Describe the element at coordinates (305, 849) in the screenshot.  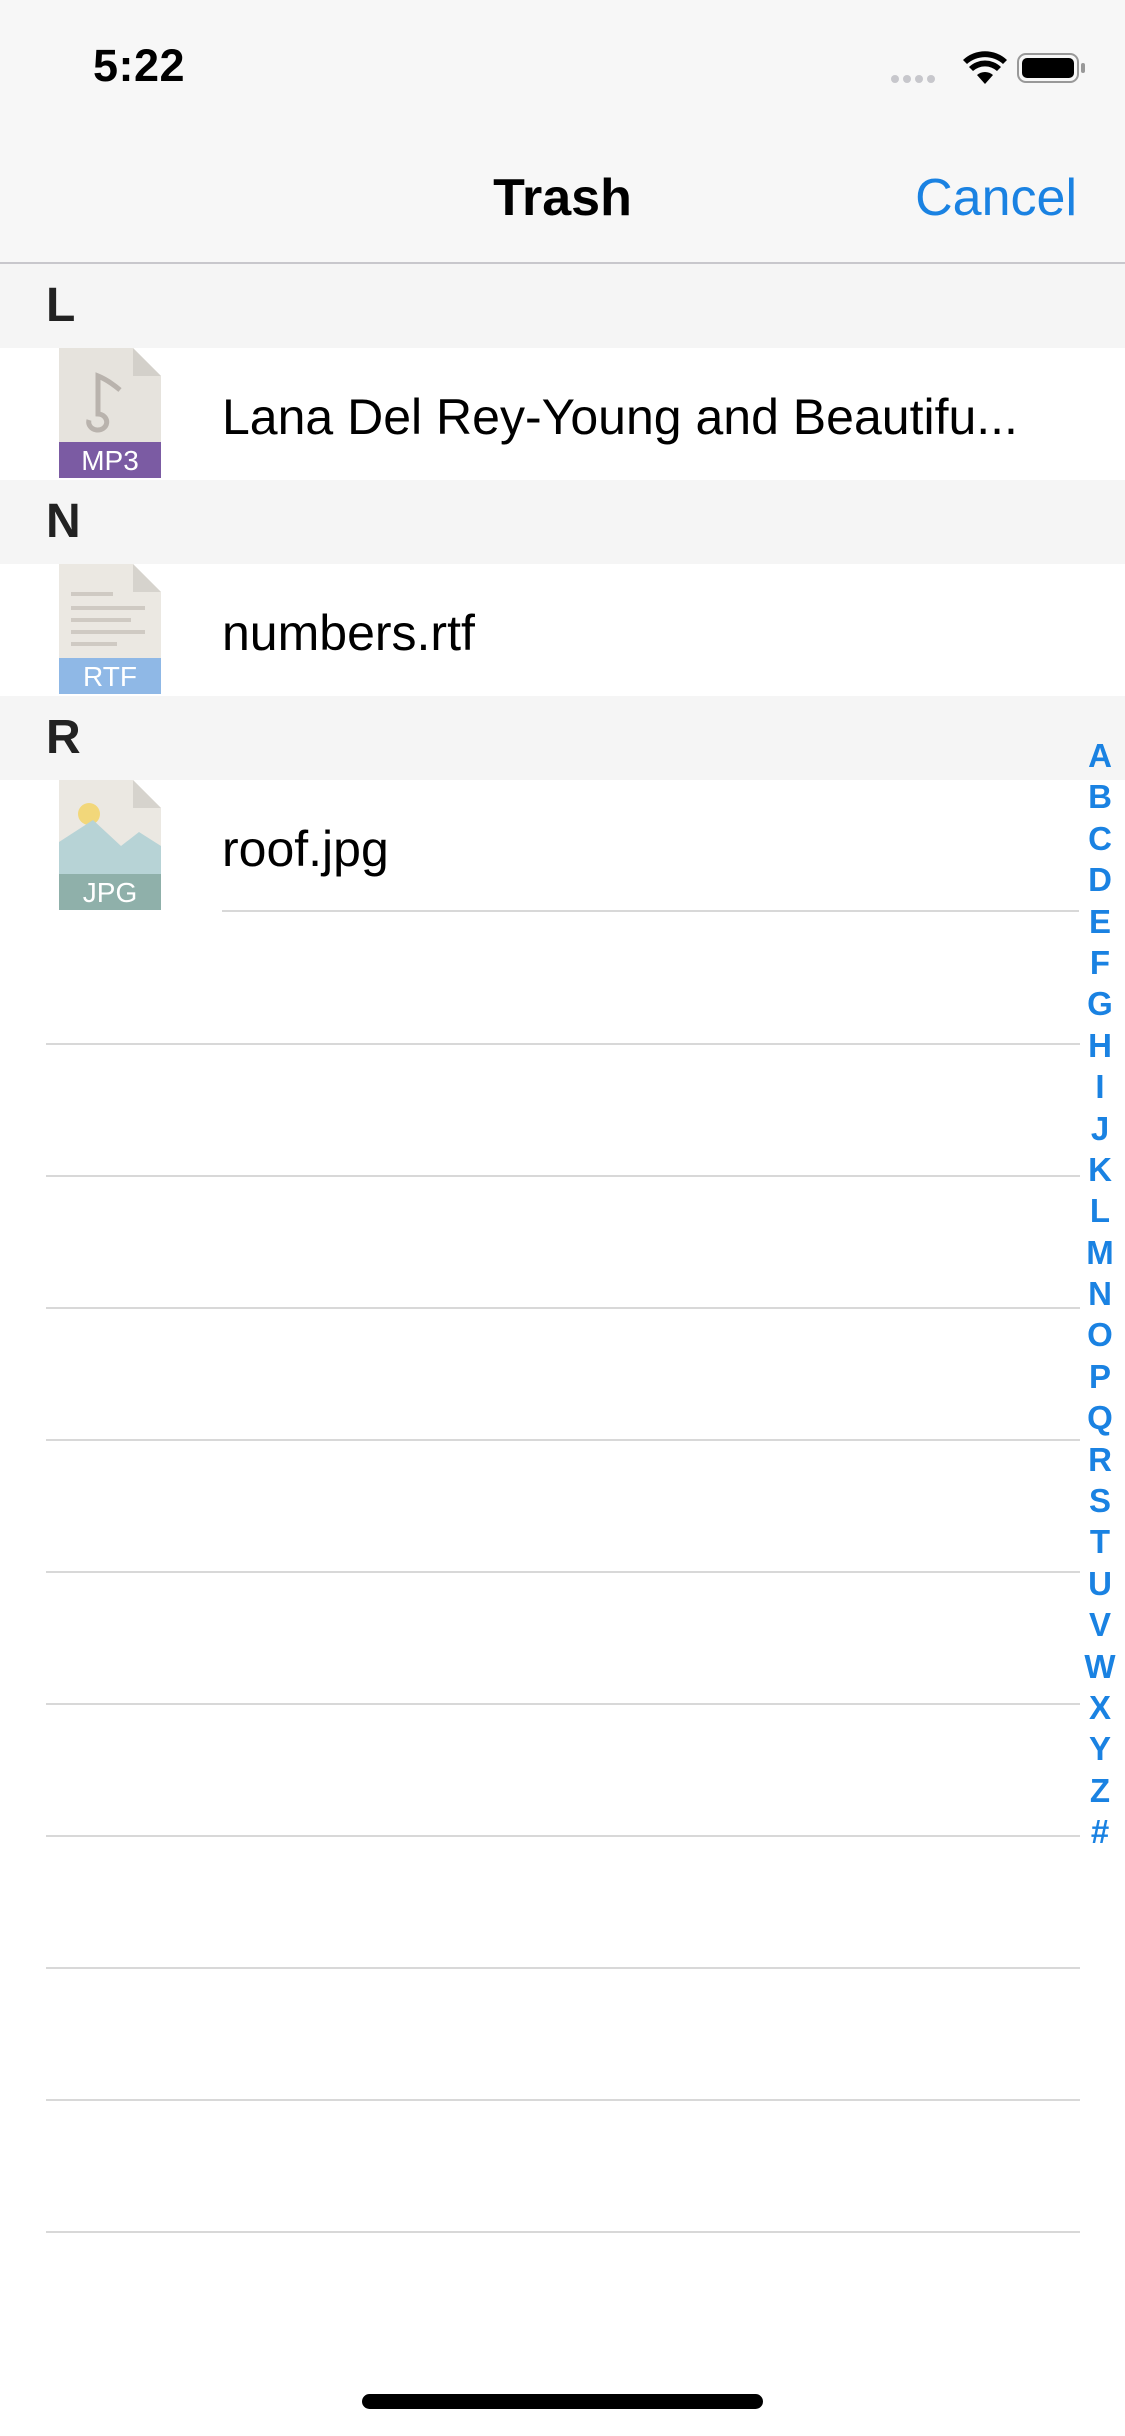
I see `file-name: roof.jpg` at that location.